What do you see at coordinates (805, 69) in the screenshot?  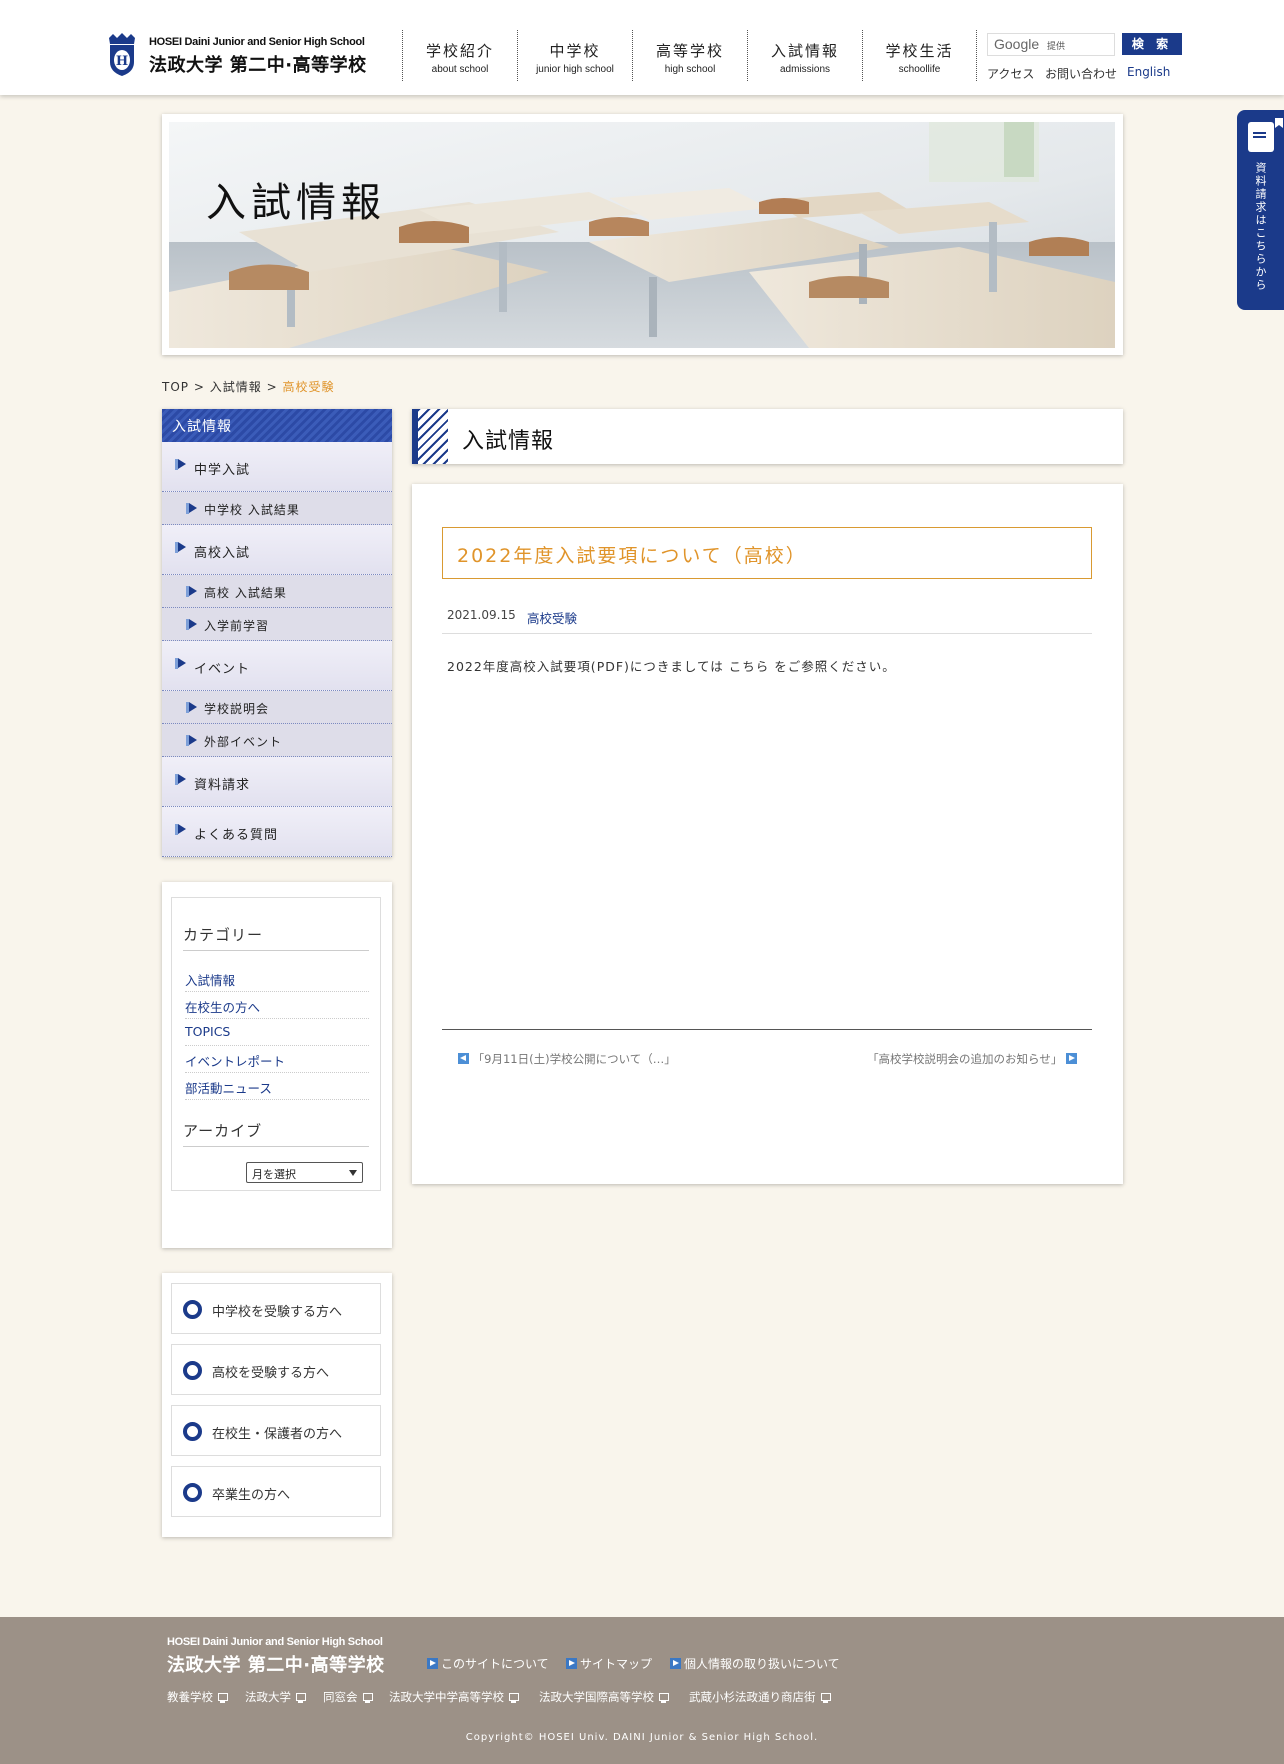 I see `nav-sublabel: admissions` at bounding box center [805, 69].